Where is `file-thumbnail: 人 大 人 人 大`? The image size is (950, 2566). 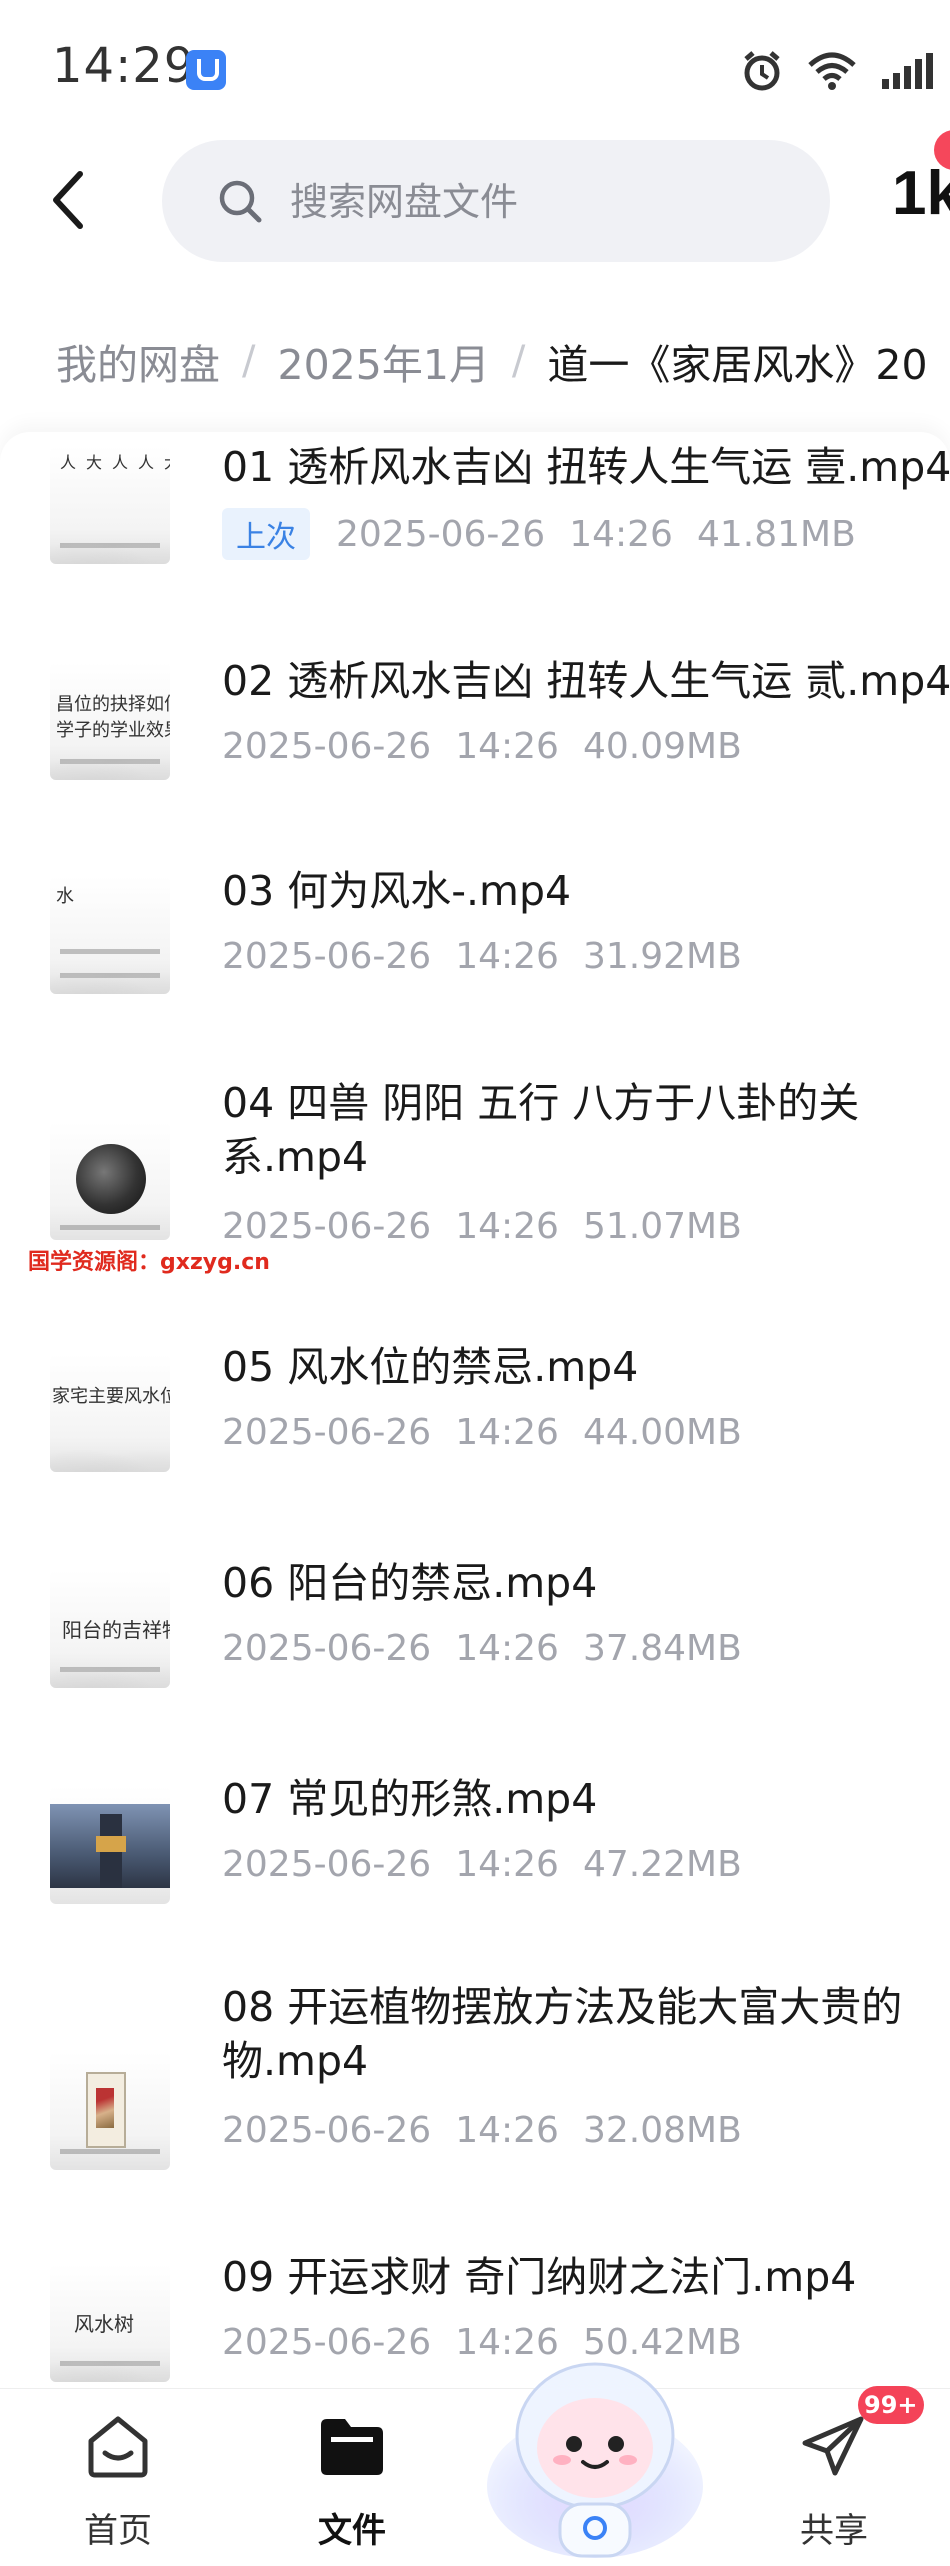
file-thumbnail: 人 大 人 人 大 is located at coordinates (110, 505).